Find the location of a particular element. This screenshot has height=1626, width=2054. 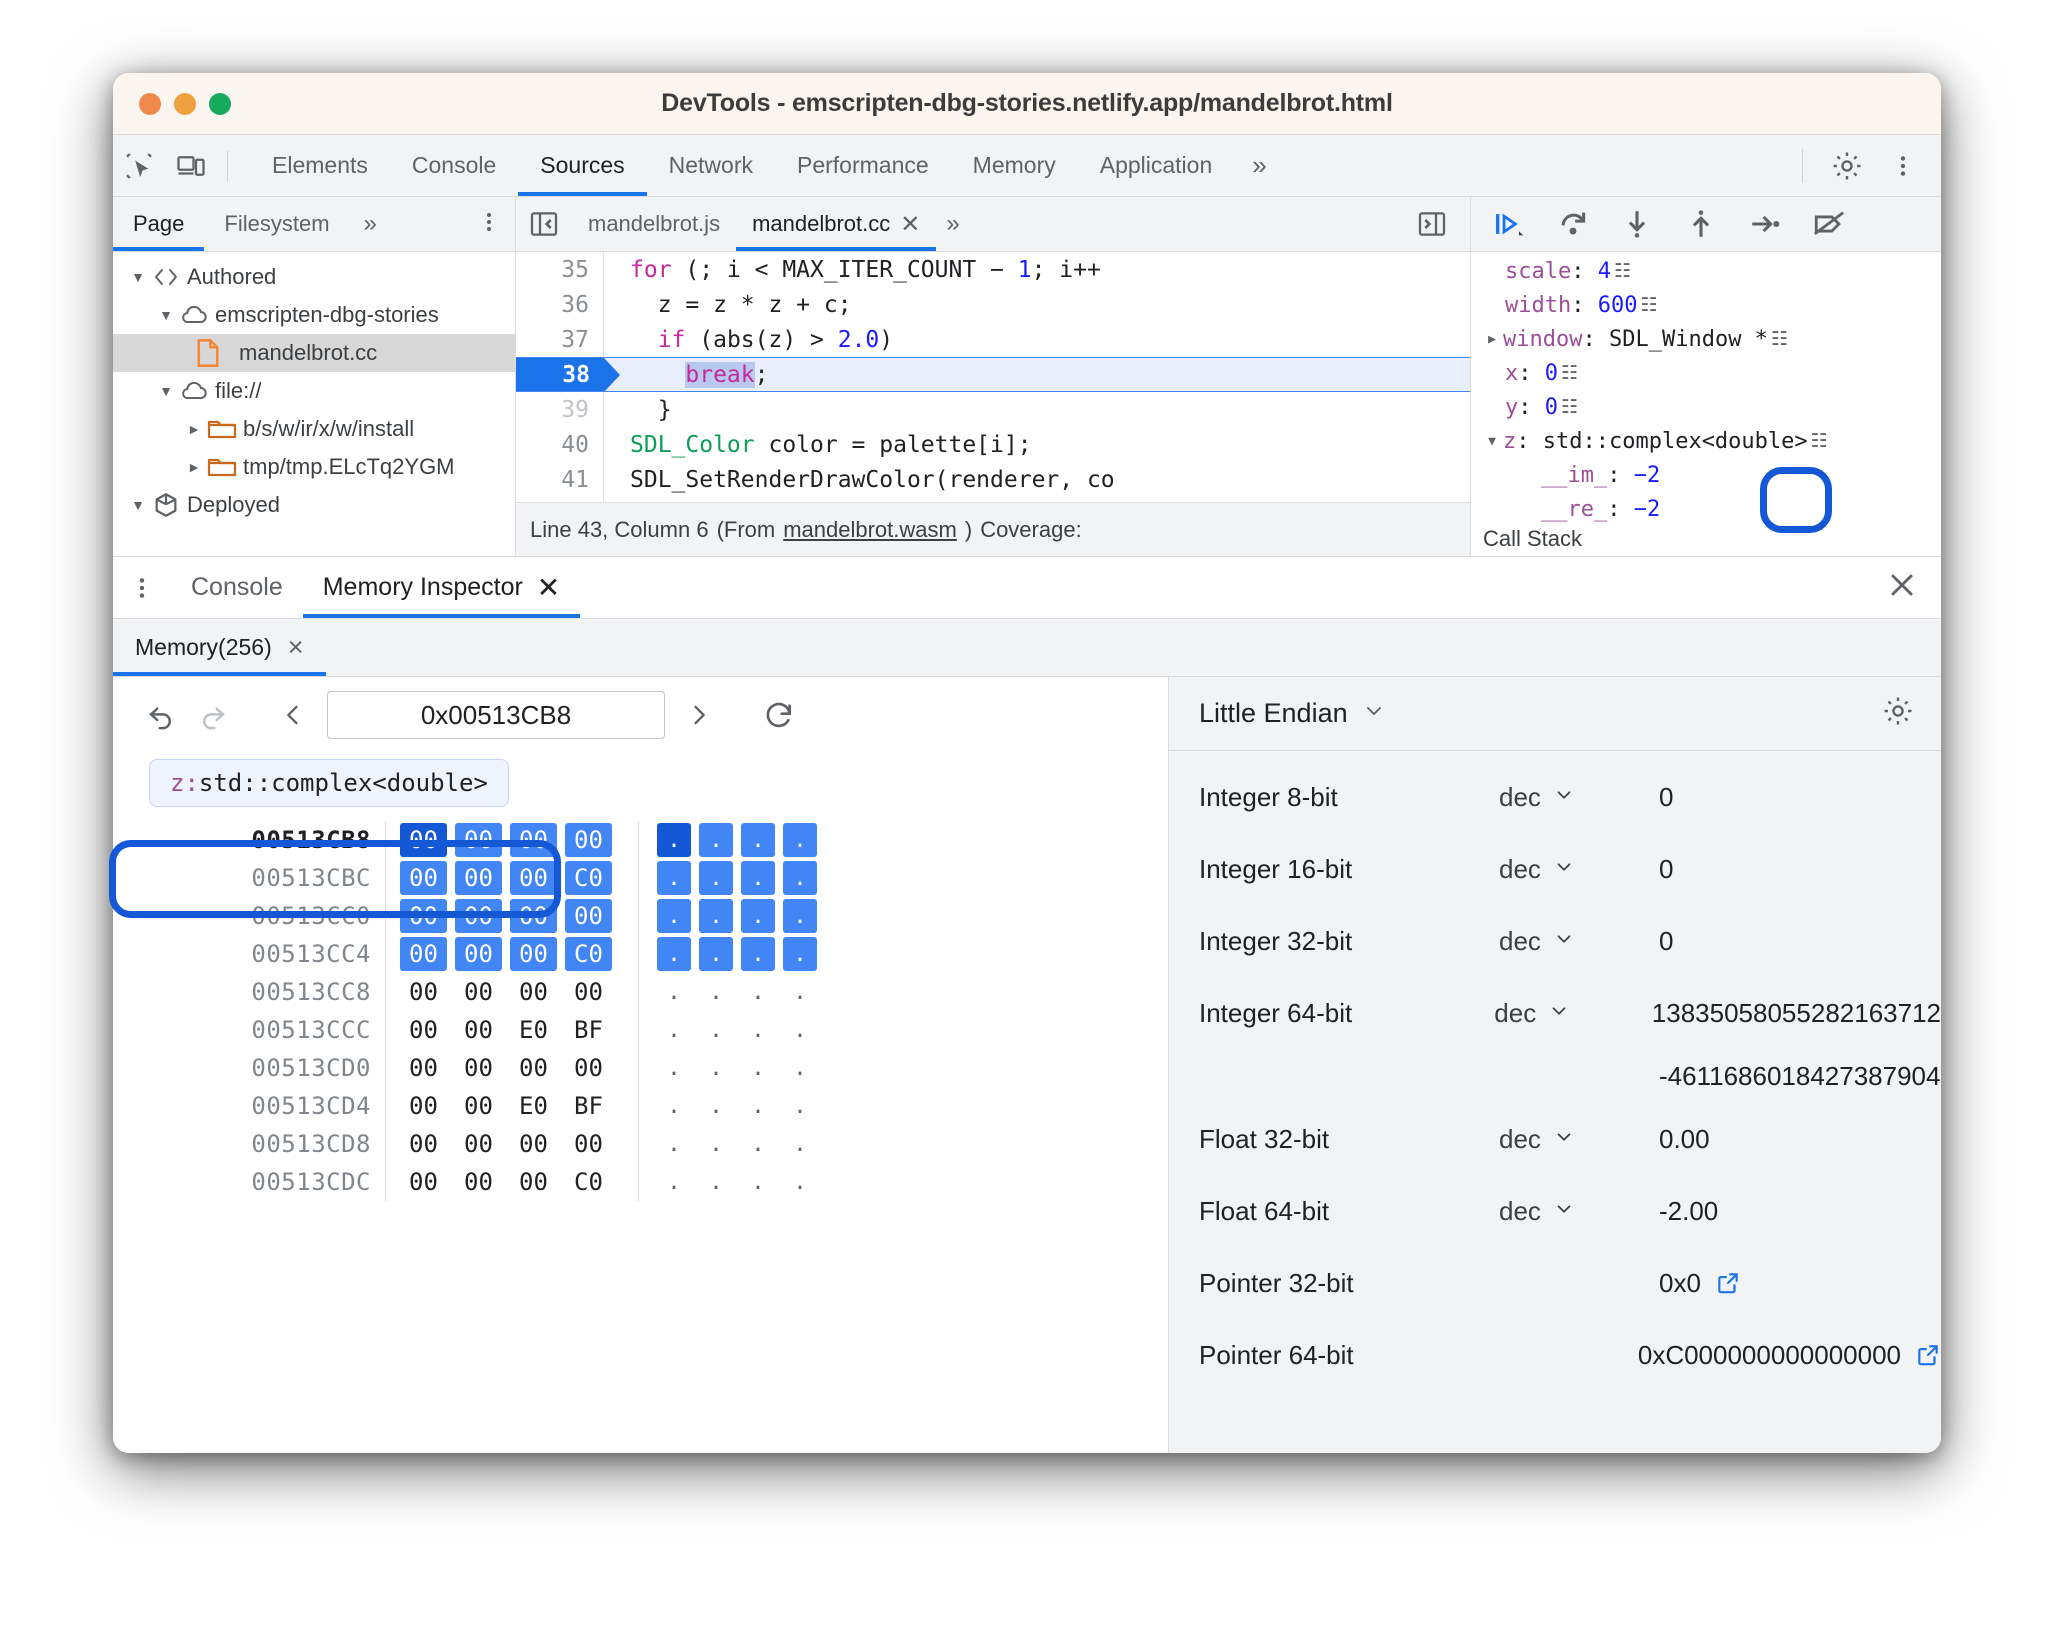

close-icon: × is located at coordinates (296, 647).